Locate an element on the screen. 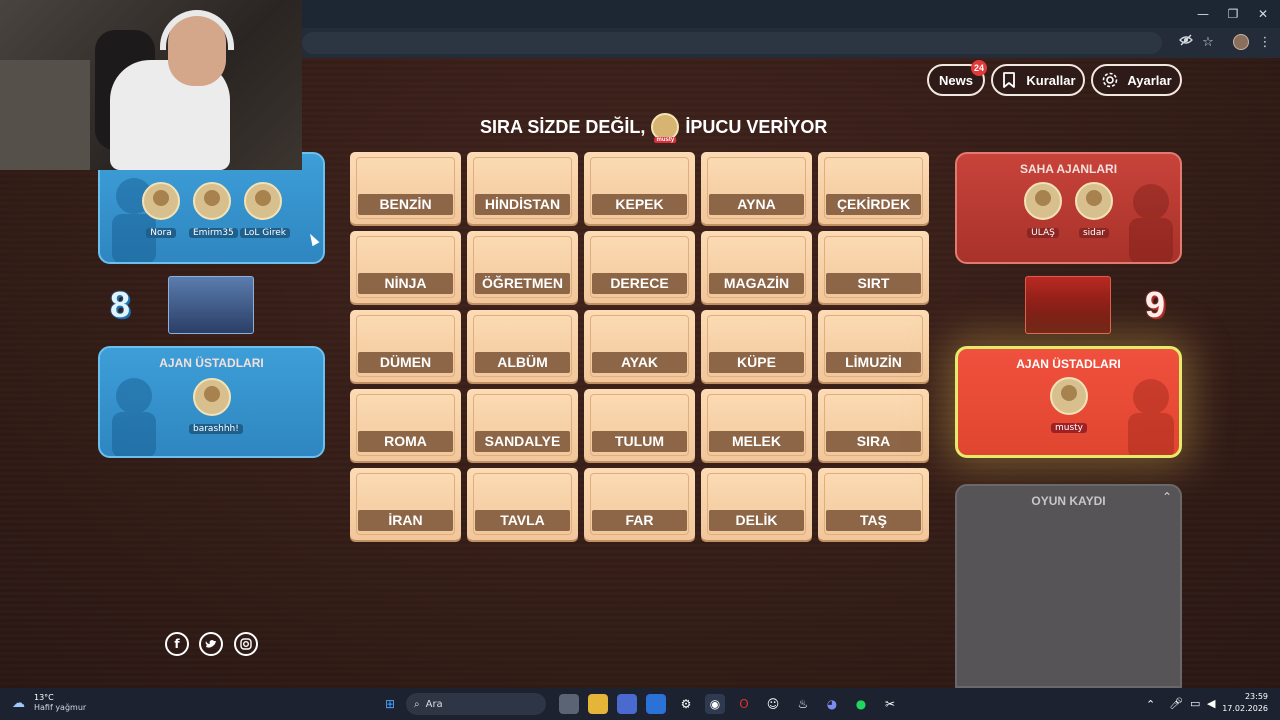 This screenshot has height=720, width=1280. weather-temp: 13°C is located at coordinates (44, 697).